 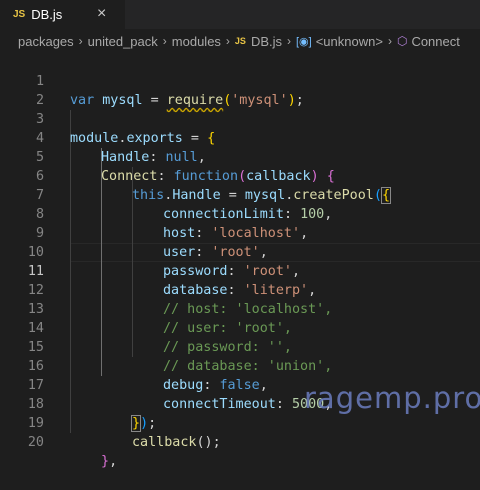 I want to click on code-line: 16 debug: false,, so click(x=240, y=365).